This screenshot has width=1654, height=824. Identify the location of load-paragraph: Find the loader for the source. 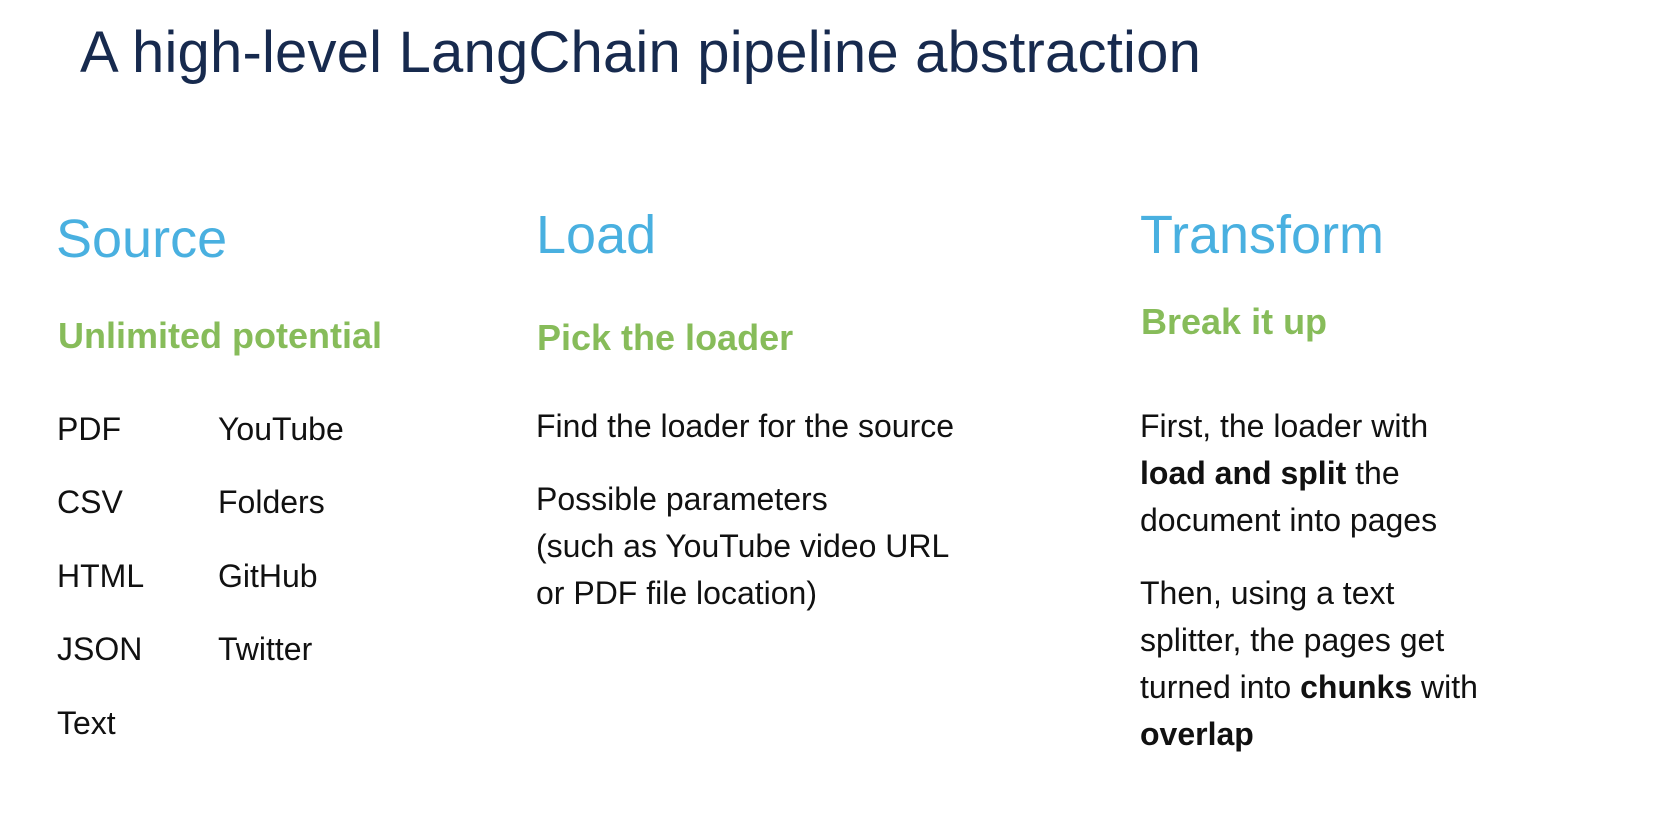
(745, 426).